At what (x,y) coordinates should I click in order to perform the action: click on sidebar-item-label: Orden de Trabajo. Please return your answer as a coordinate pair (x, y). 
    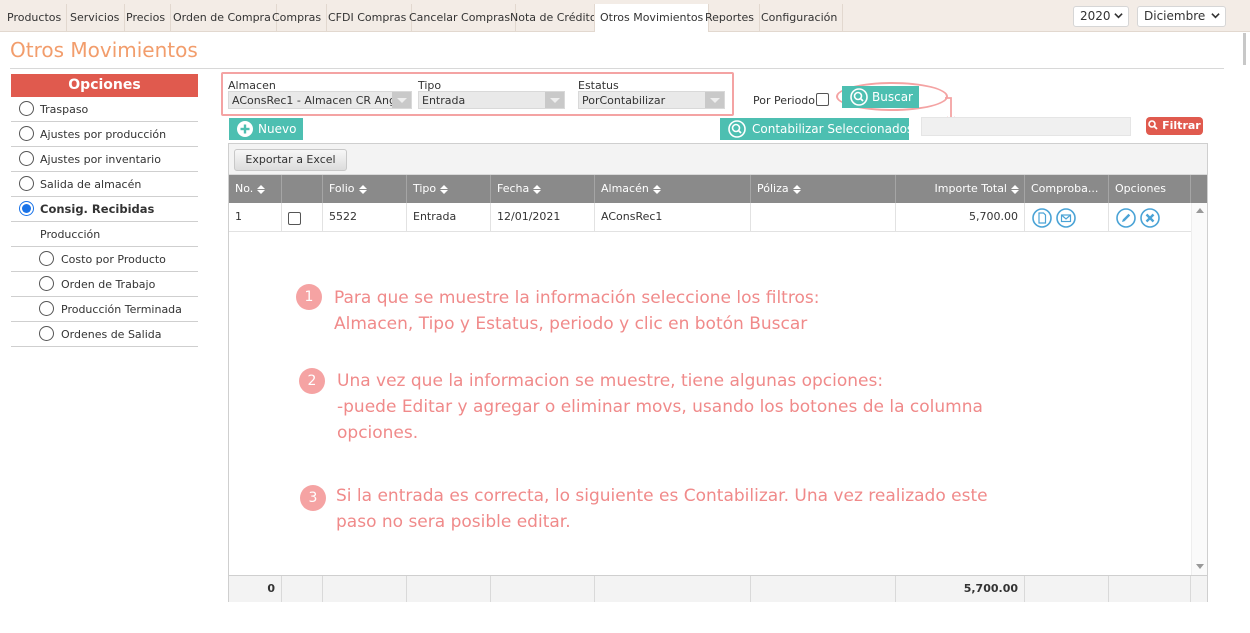
    Looking at the image, I should click on (108, 284).